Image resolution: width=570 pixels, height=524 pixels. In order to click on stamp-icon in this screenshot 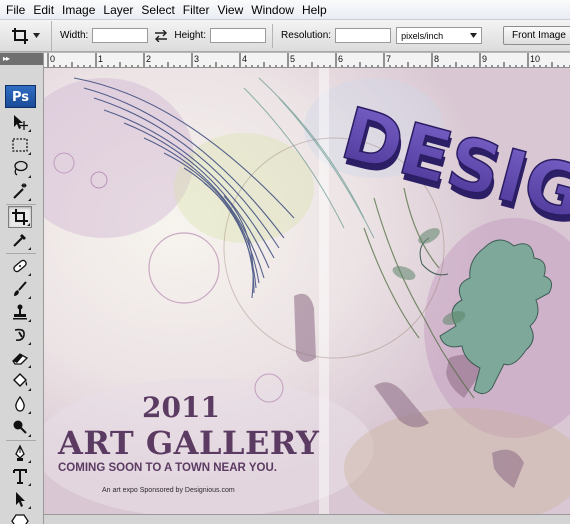, I will do `click(20, 312)`.